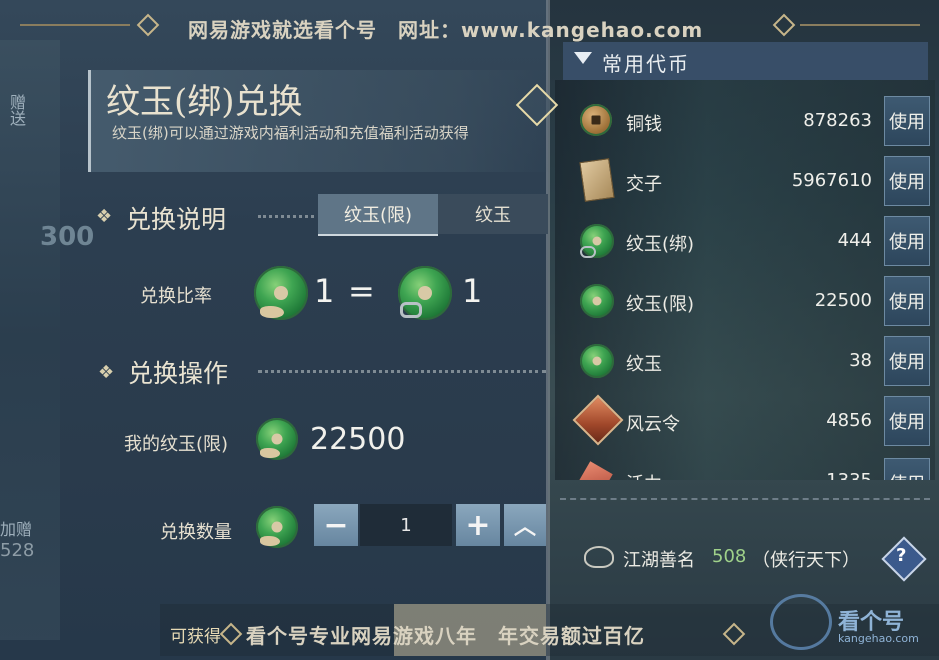  What do you see at coordinates (729, 556) in the screenshot?
I see `reputation-value: 508` at bounding box center [729, 556].